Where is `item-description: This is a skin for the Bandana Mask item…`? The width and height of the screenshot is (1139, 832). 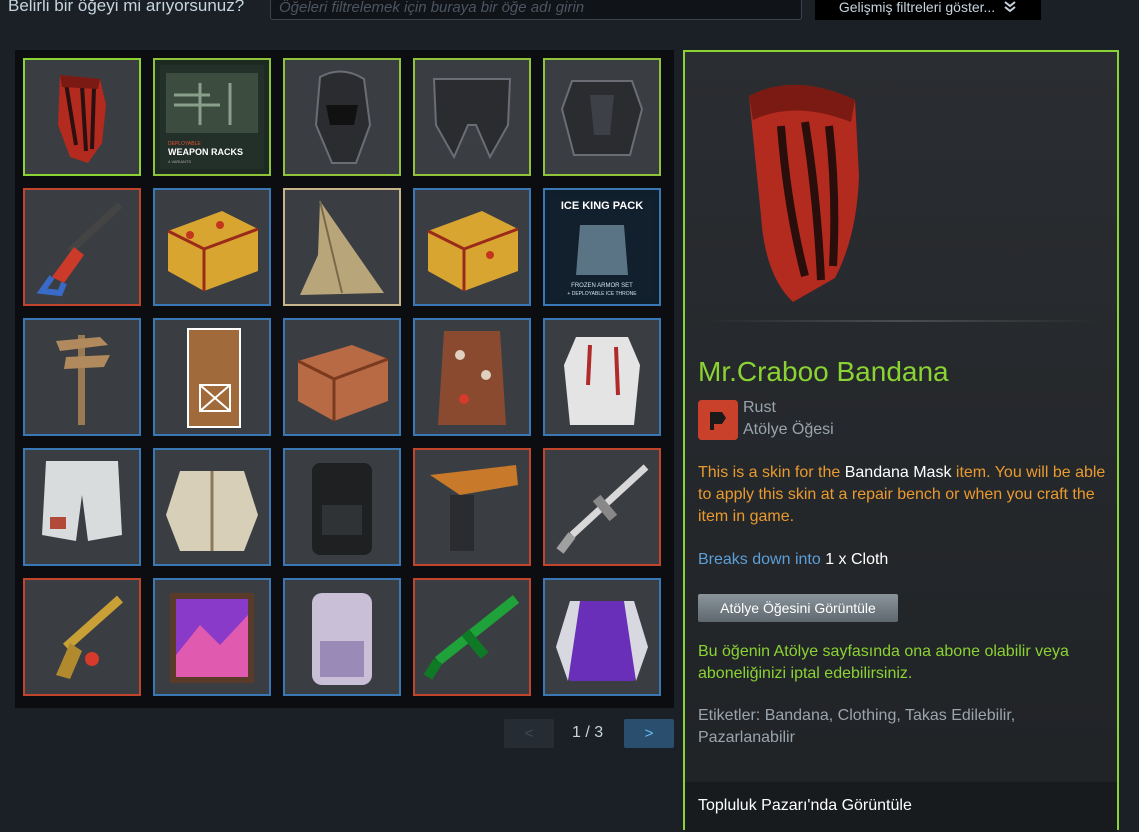 item-description: This is a skin for the Bandana Mask item… is located at coordinates (903, 495).